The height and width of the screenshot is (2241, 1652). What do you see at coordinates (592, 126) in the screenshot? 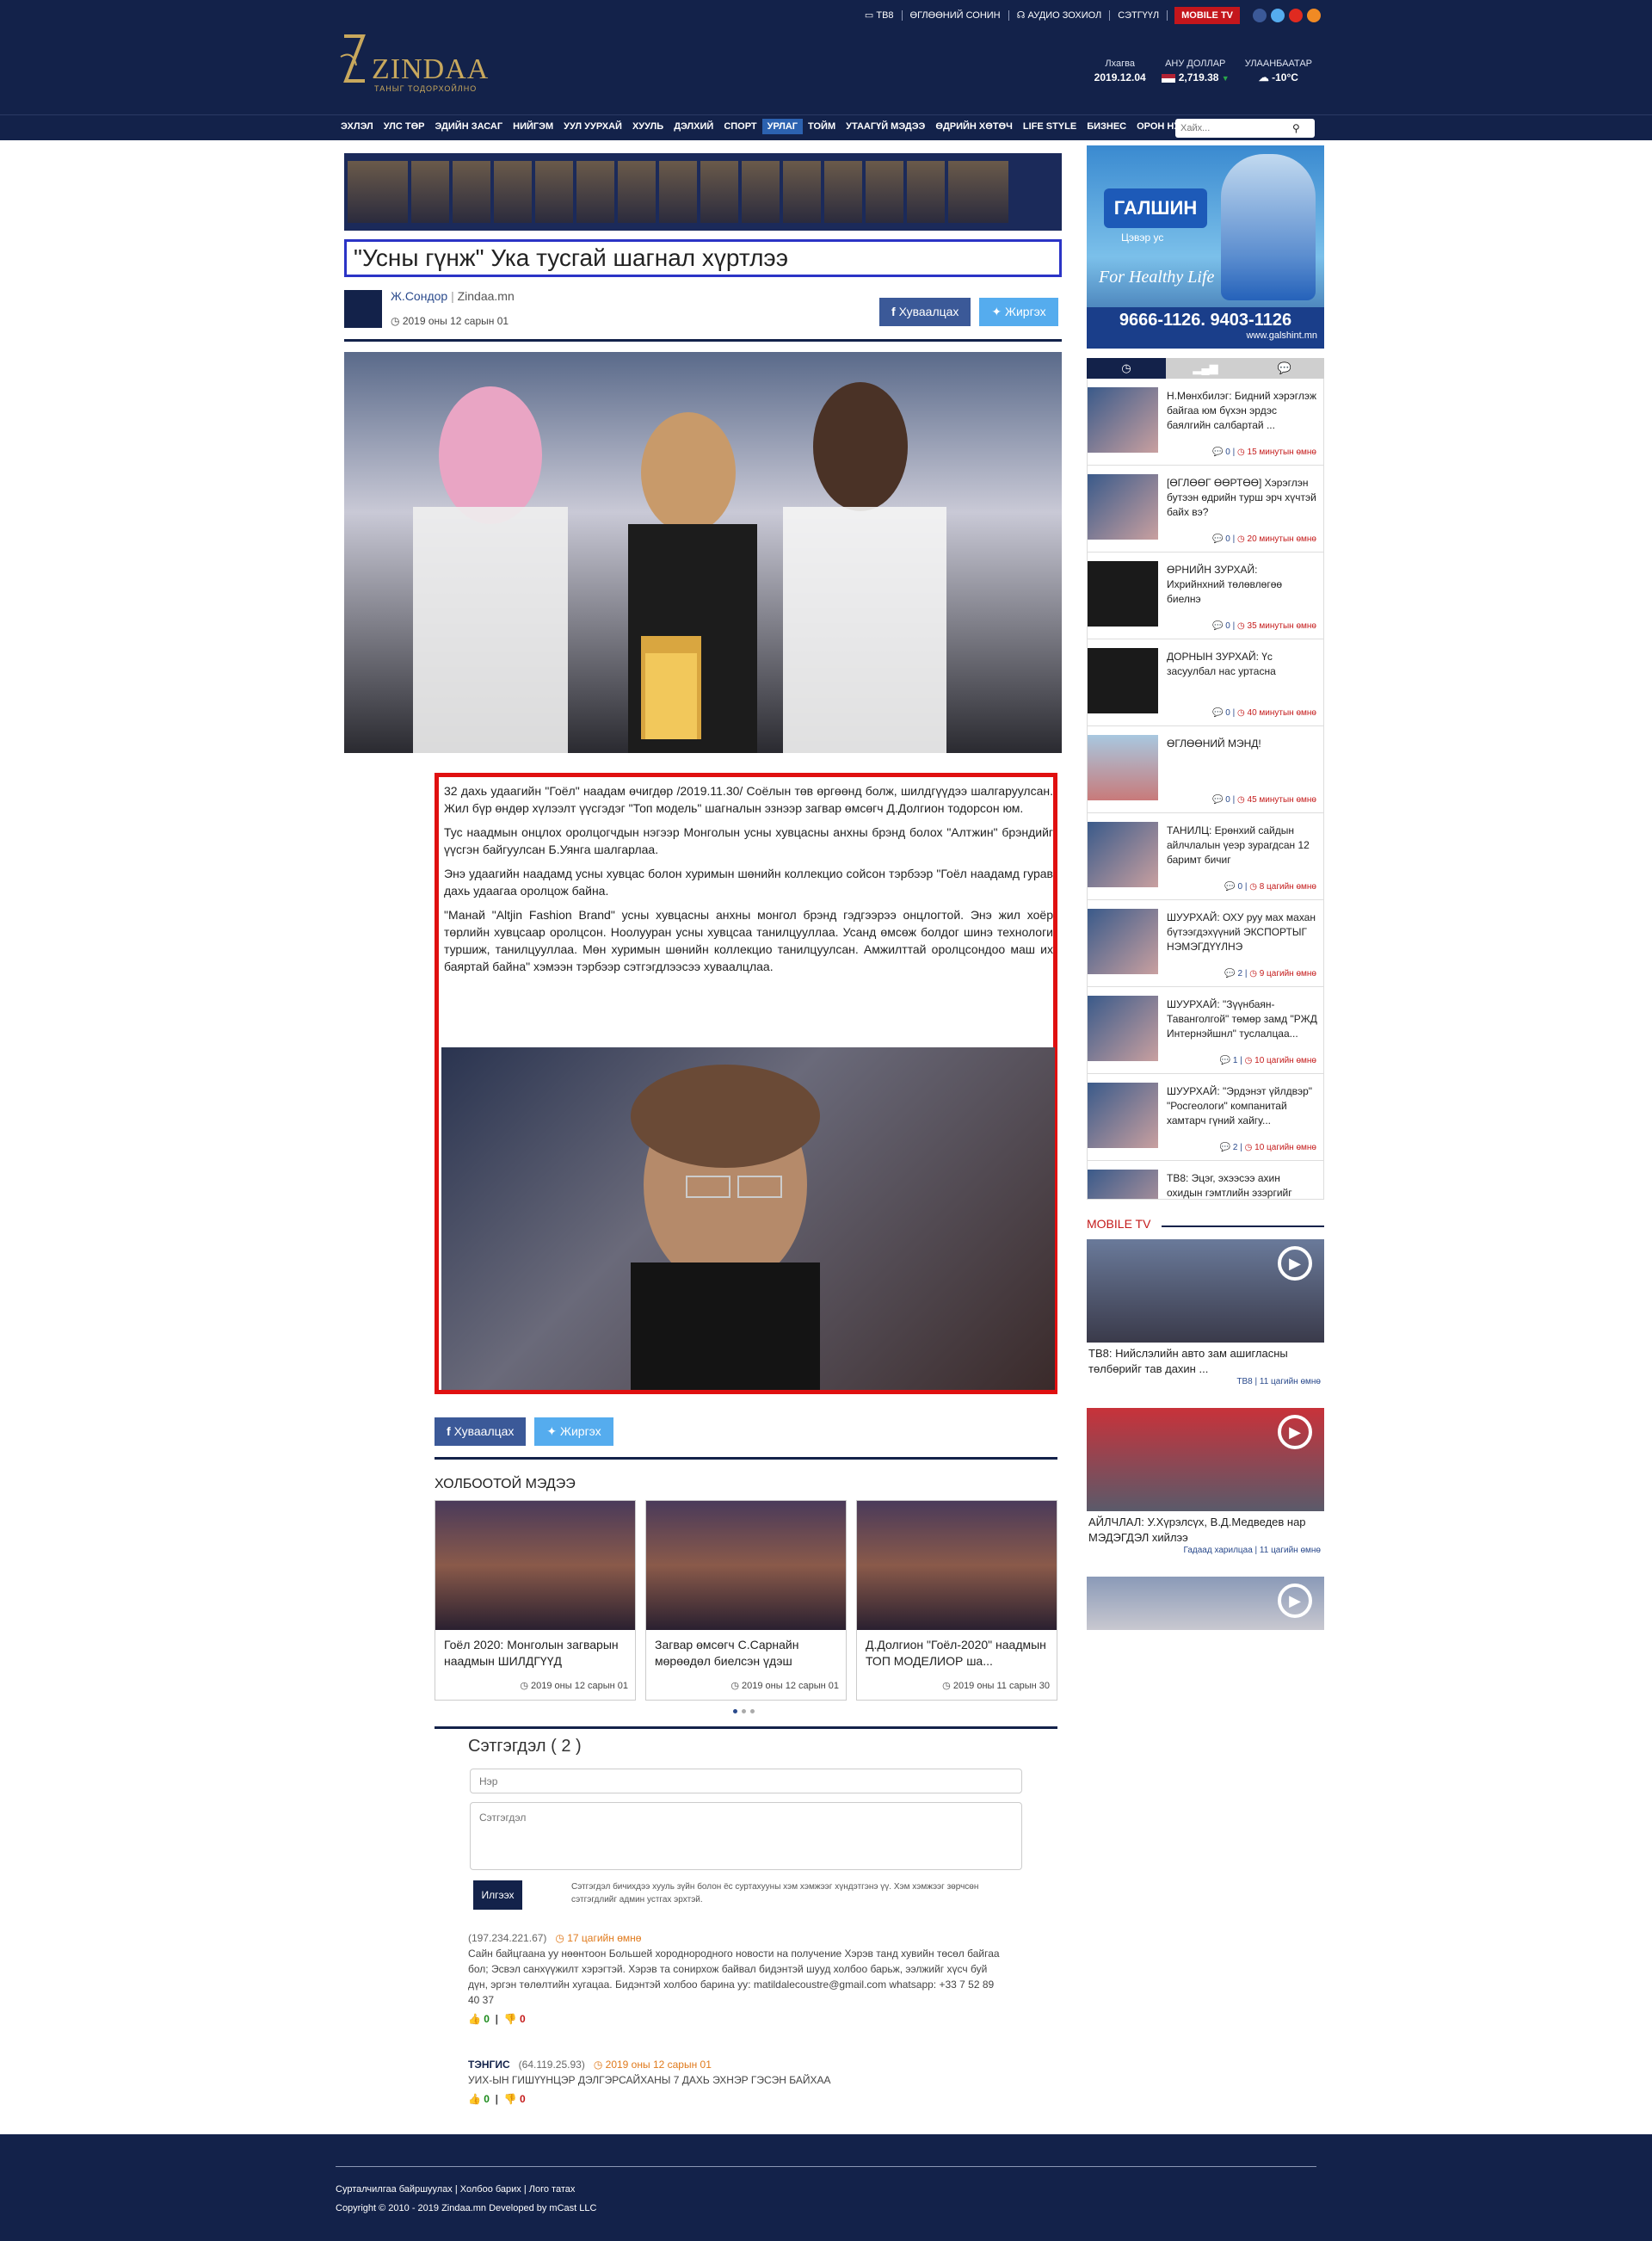
I see `nav-item-mining: УУЛ УУРХАЙ` at bounding box center [592, 126].